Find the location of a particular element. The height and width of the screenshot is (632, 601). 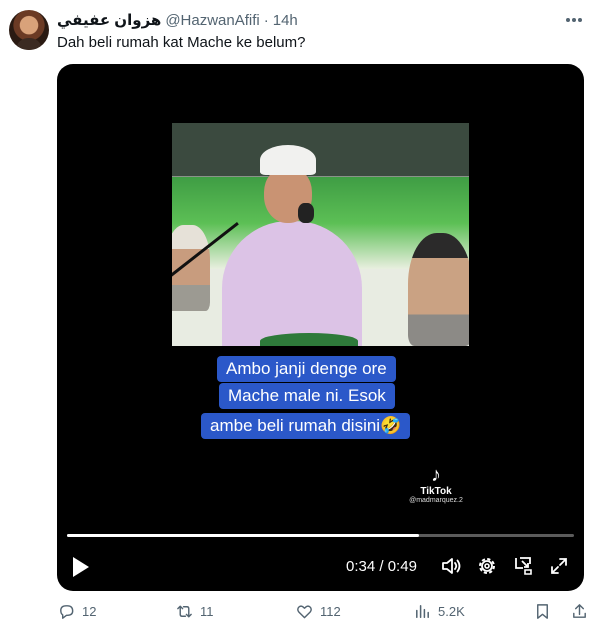

tweet-actions: 12 11 112 5.2K is located at coordinates (300, 611).